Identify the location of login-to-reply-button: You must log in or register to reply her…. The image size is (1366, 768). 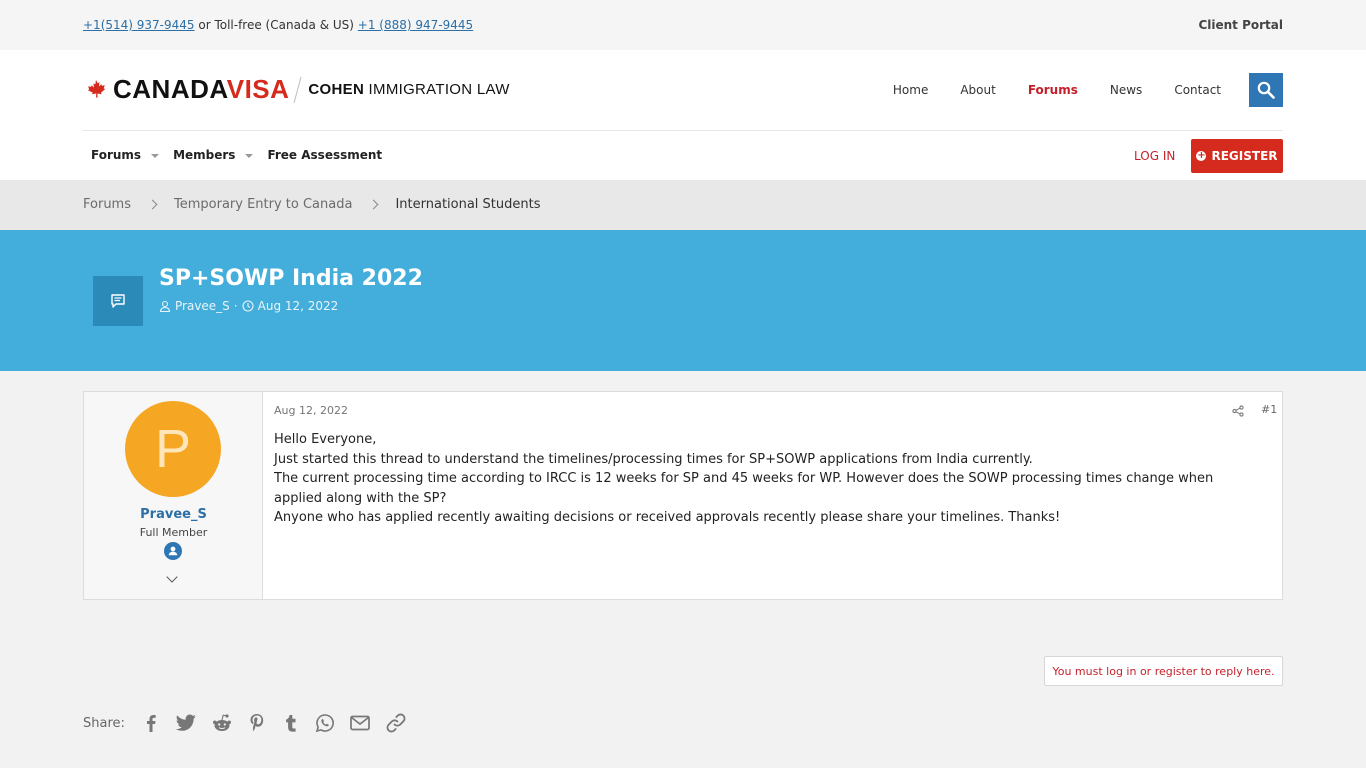
(1163, 671).